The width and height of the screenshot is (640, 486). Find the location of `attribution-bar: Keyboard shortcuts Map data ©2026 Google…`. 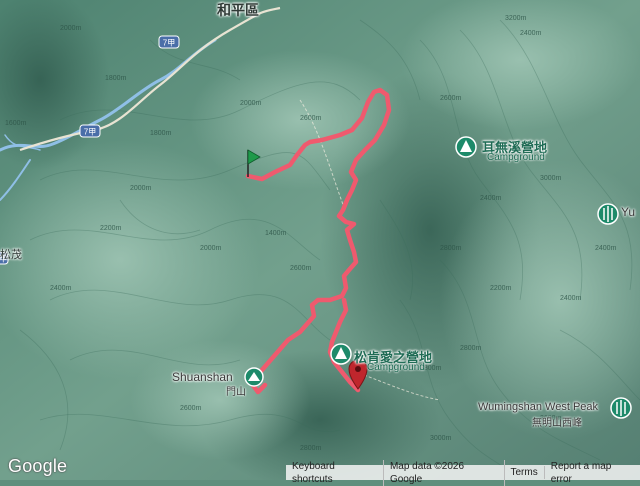

attribution-bar: Keyboard shortcuts Map data ©2026 Google… is located at coordinates (463, 472).